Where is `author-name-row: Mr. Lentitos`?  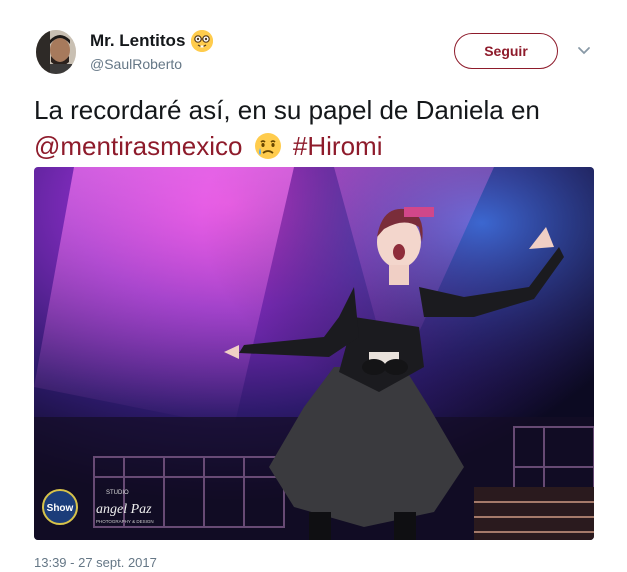
author-name-row: Mr. Lentitos is located at coordinates (152, 41).